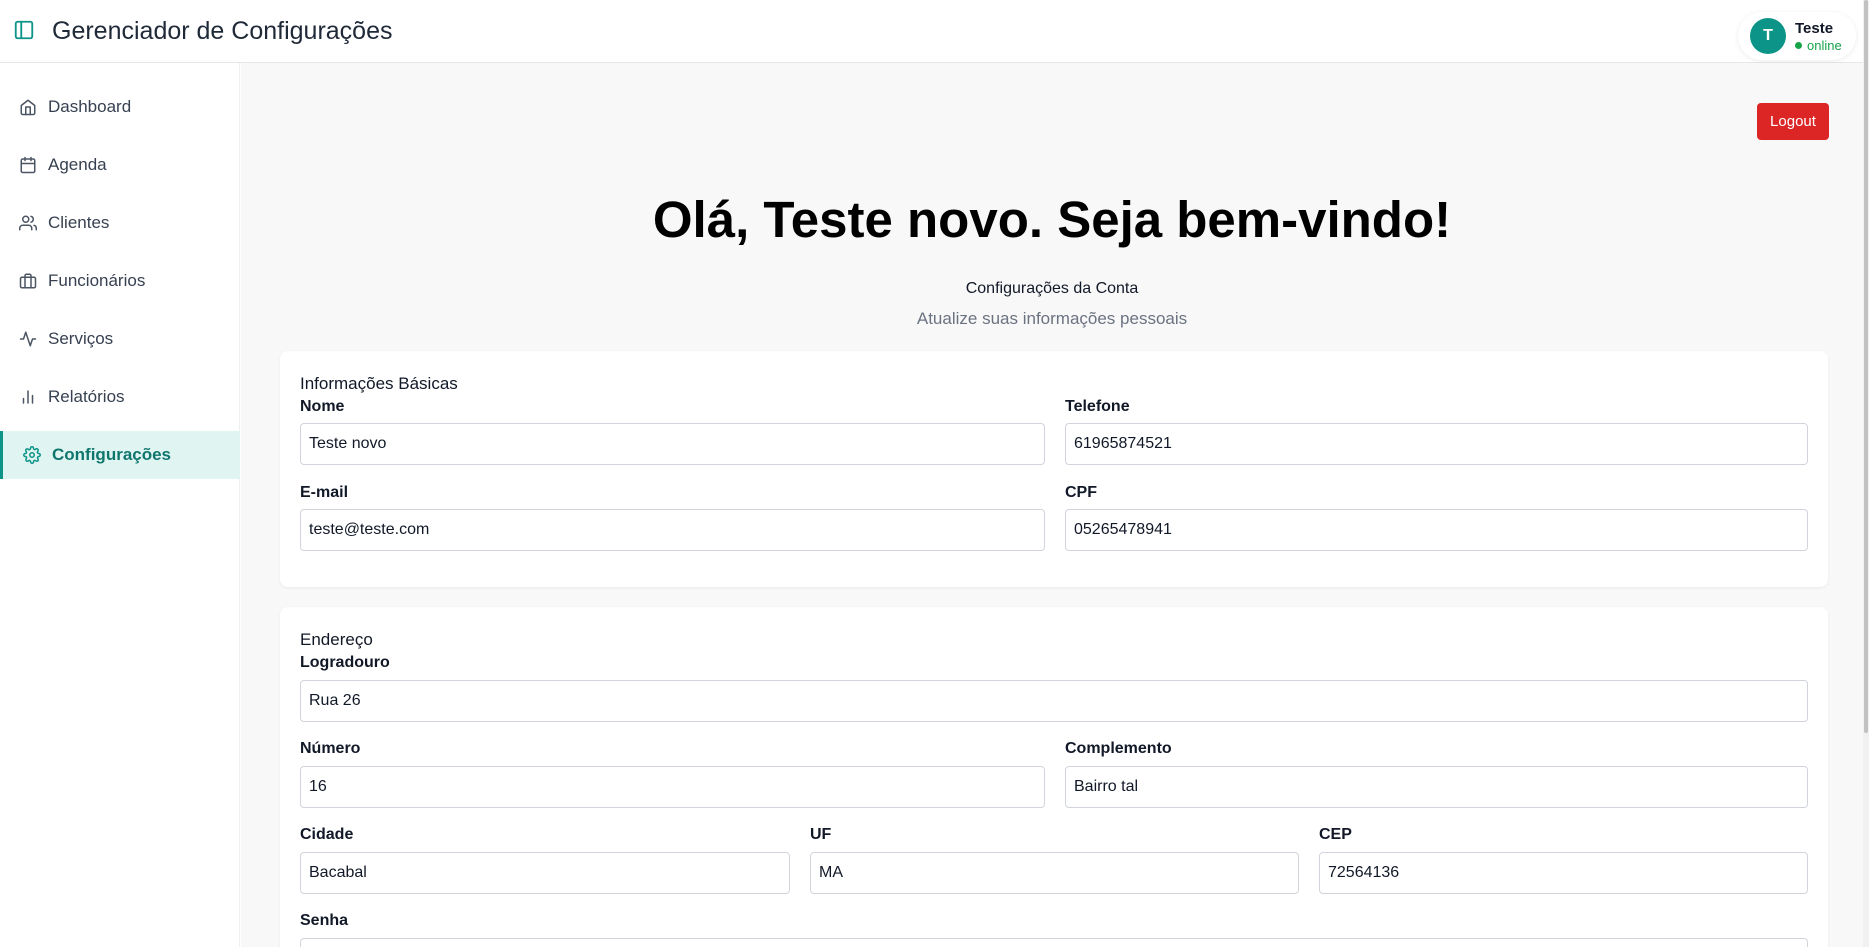 Image resolution: width=1869 pixels, height=947 pixels. I want to click on cep-field, so click(1563, 873).